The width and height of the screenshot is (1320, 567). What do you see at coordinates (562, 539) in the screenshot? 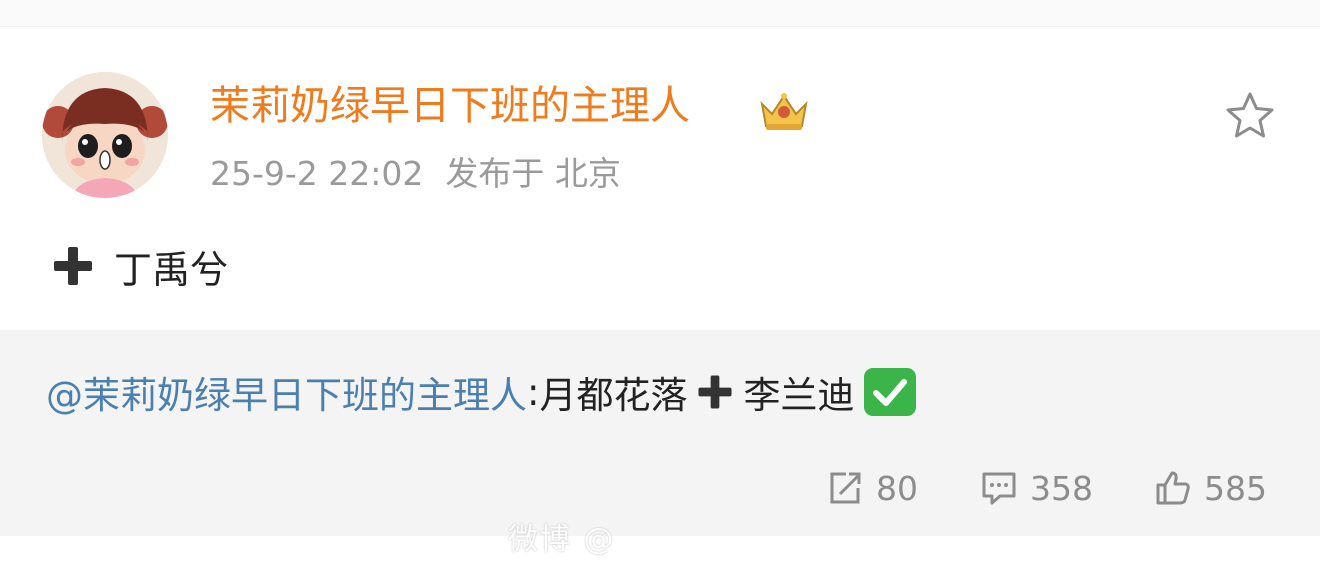
I see `watermark: 微博 @` at bounding box center [562, 539].